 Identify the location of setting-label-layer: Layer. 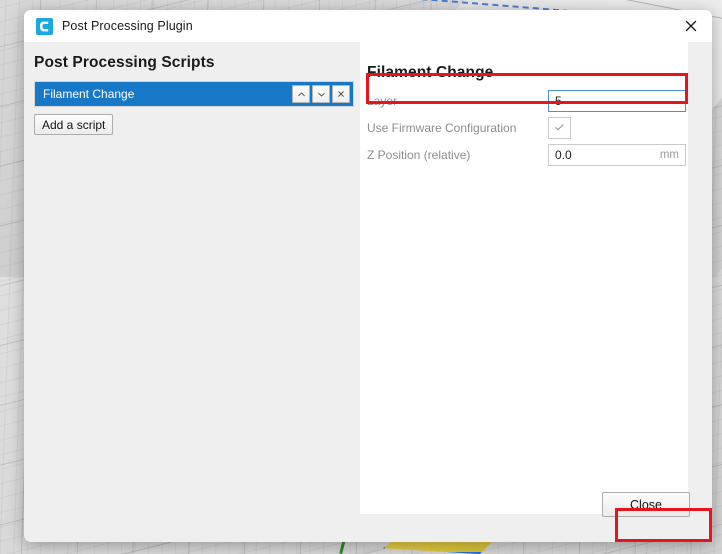
(382, 100).